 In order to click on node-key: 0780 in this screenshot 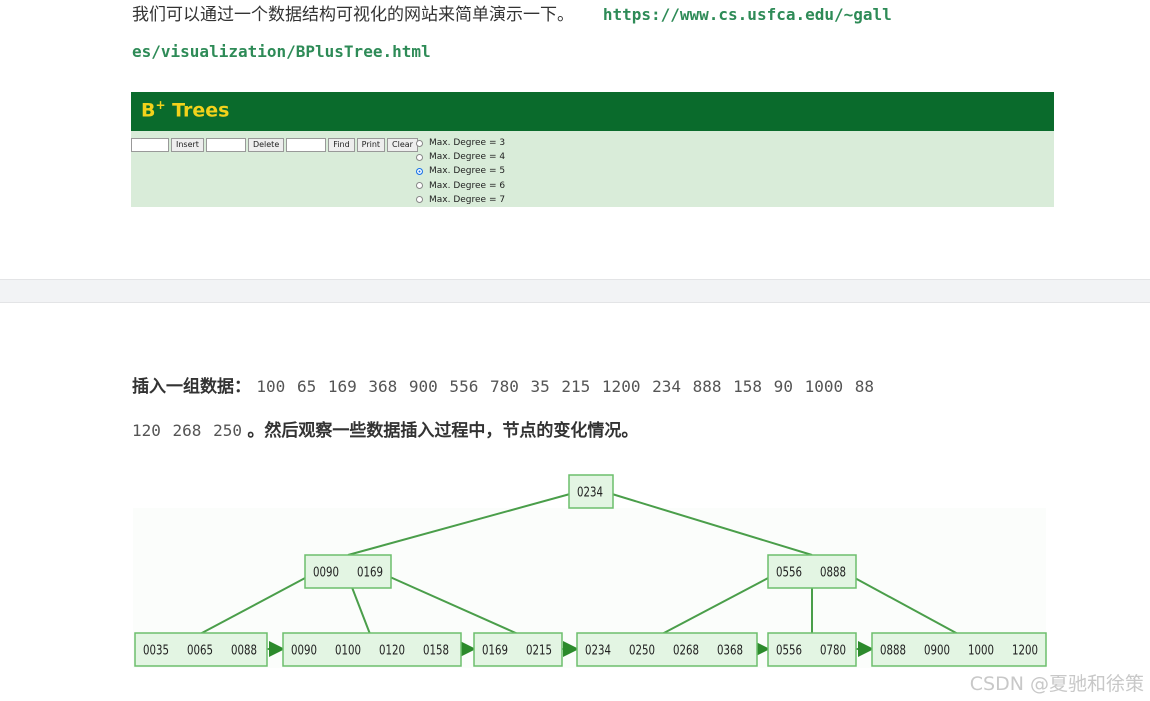, I will do `click(833, 651)`.